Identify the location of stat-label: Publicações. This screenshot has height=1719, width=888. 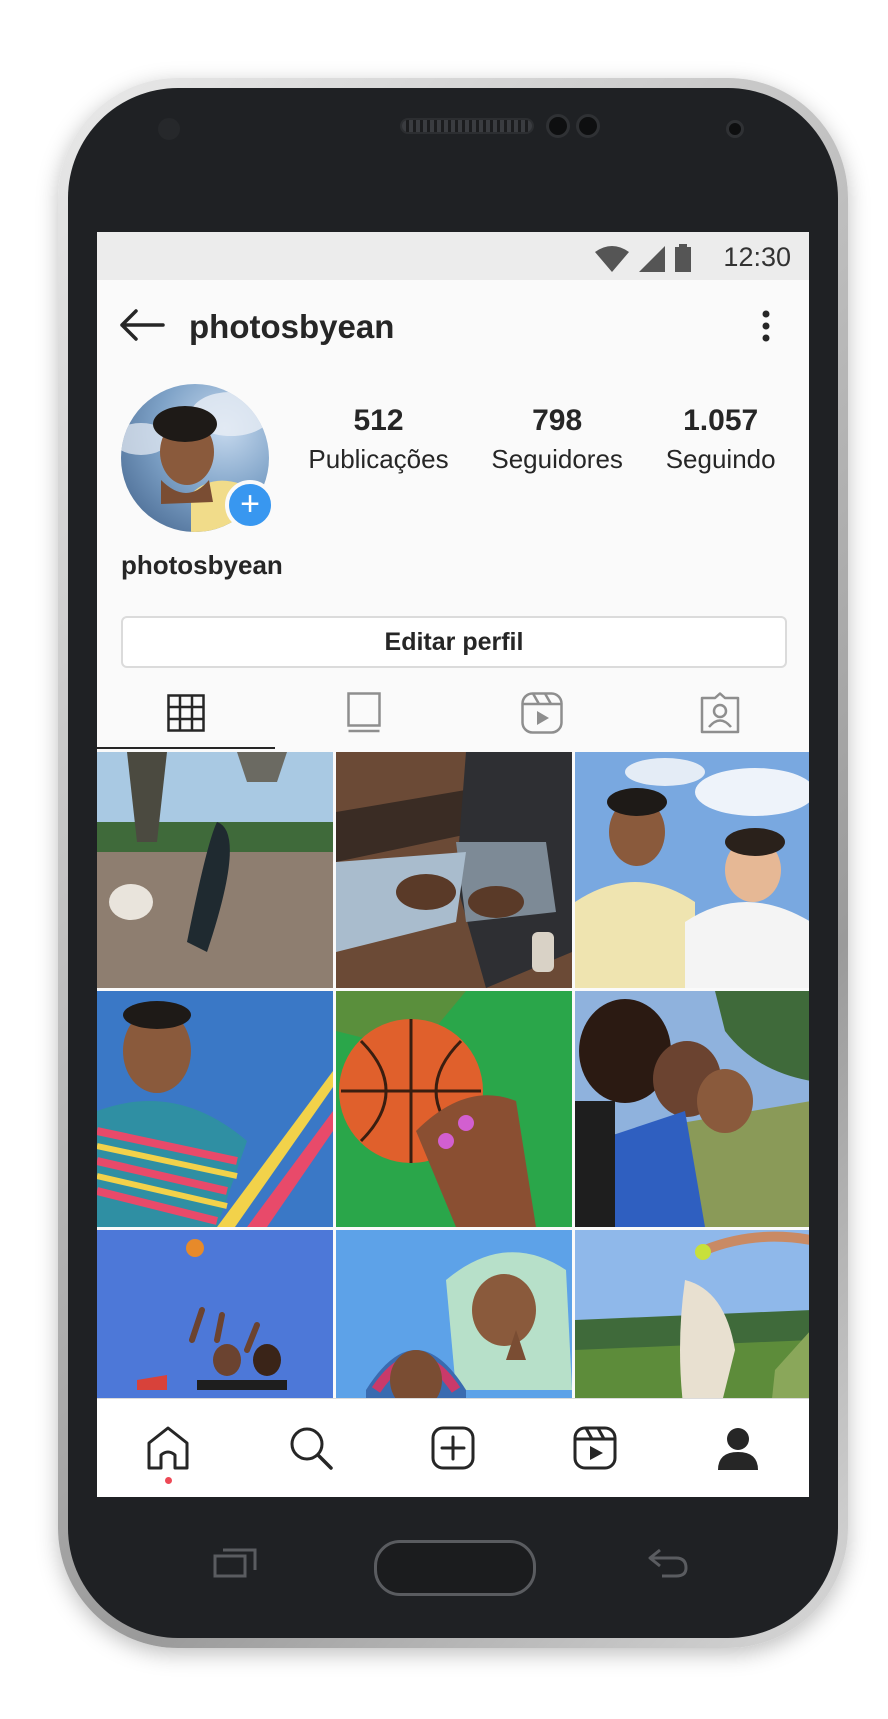
(378, 459).